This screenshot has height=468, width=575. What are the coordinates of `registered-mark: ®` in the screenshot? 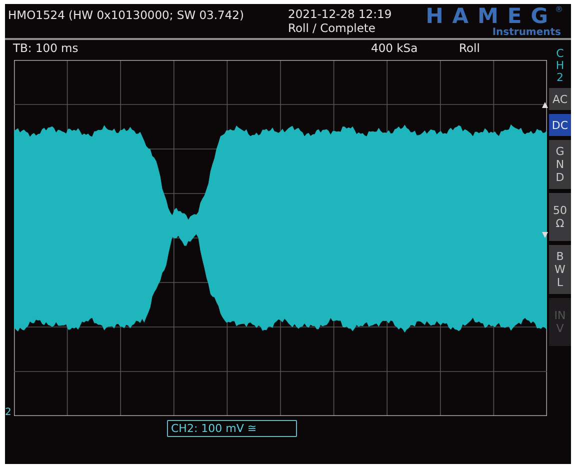 It's located at (559, 9).